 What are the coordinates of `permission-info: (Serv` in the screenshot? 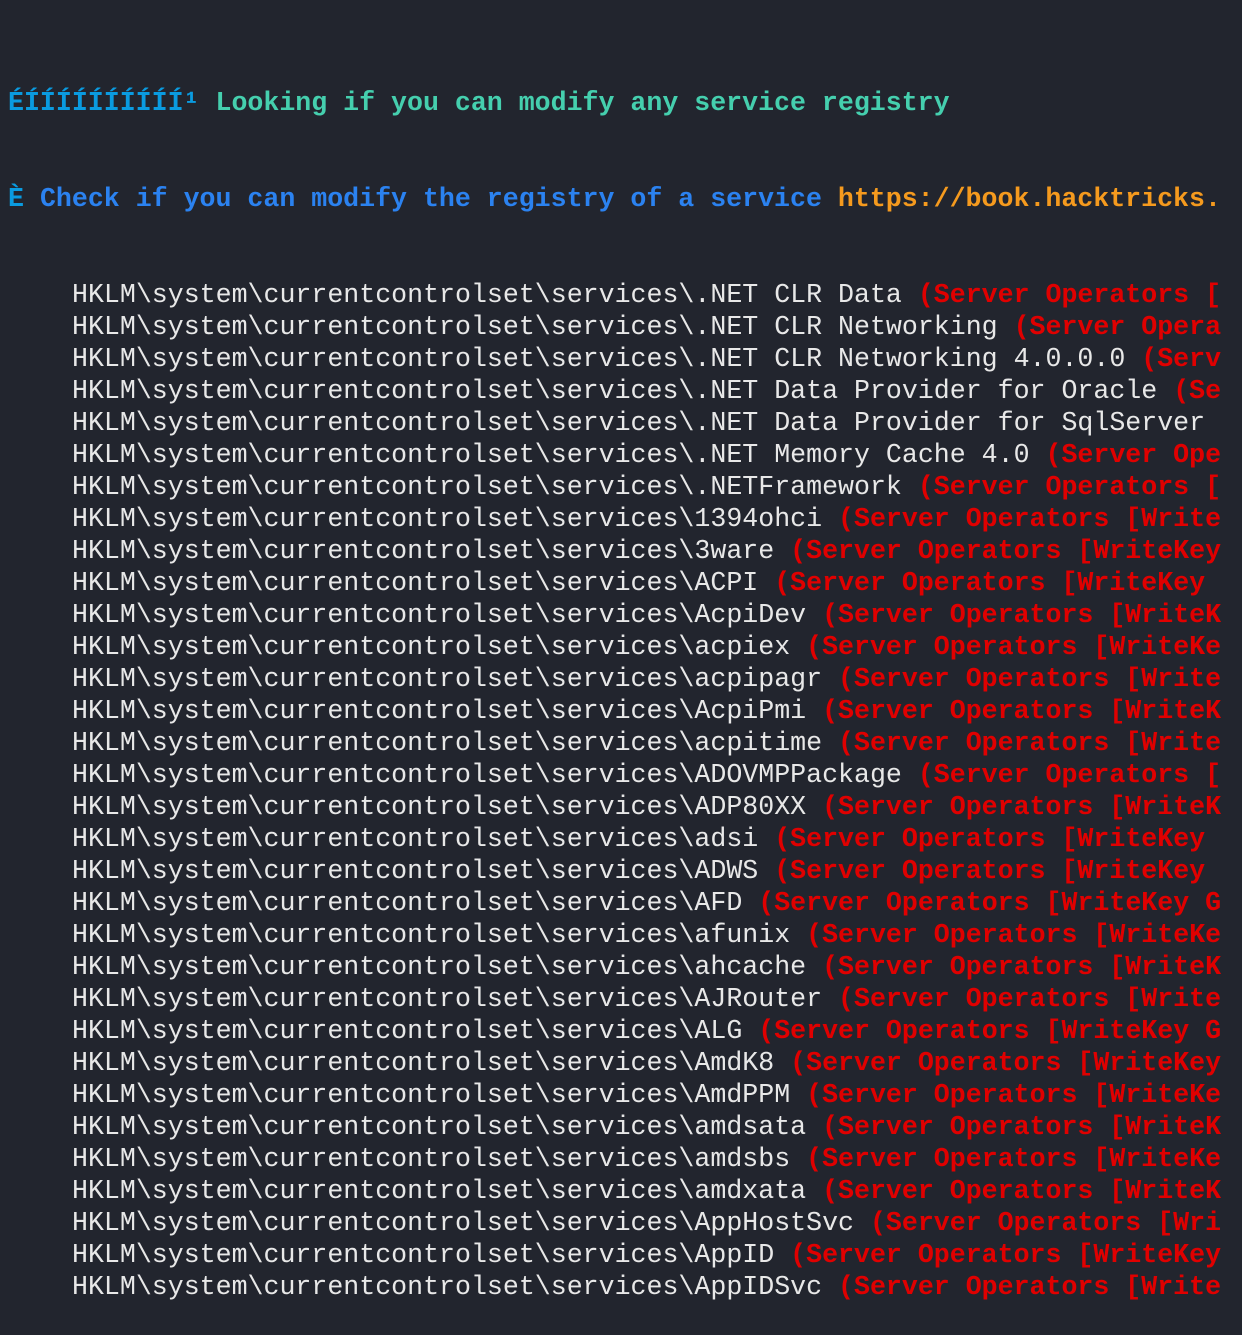 It's located at (1181, 359).